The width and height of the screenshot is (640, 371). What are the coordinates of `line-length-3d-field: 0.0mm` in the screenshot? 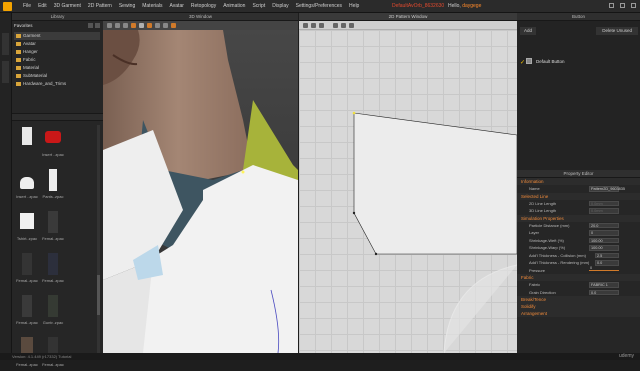 It's located at (604, 211).